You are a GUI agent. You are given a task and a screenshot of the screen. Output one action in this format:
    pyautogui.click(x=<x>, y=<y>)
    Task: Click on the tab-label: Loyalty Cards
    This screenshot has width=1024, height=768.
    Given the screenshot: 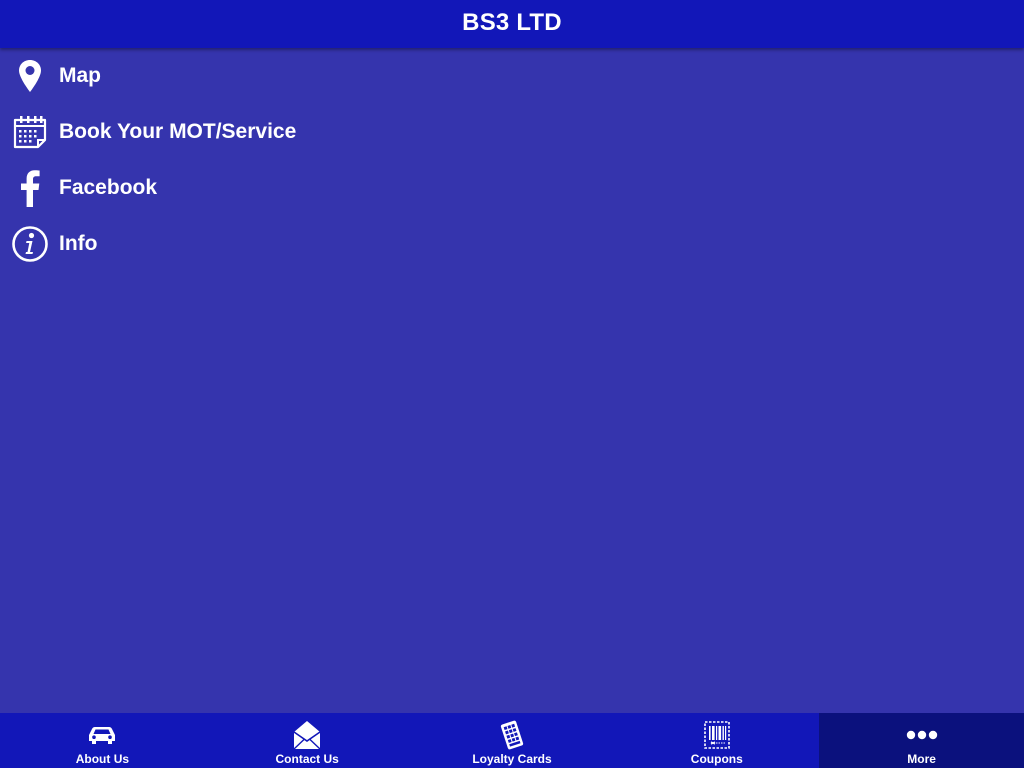 What is the action you would take?
    pyautogui.click(x=512, y=759)
    